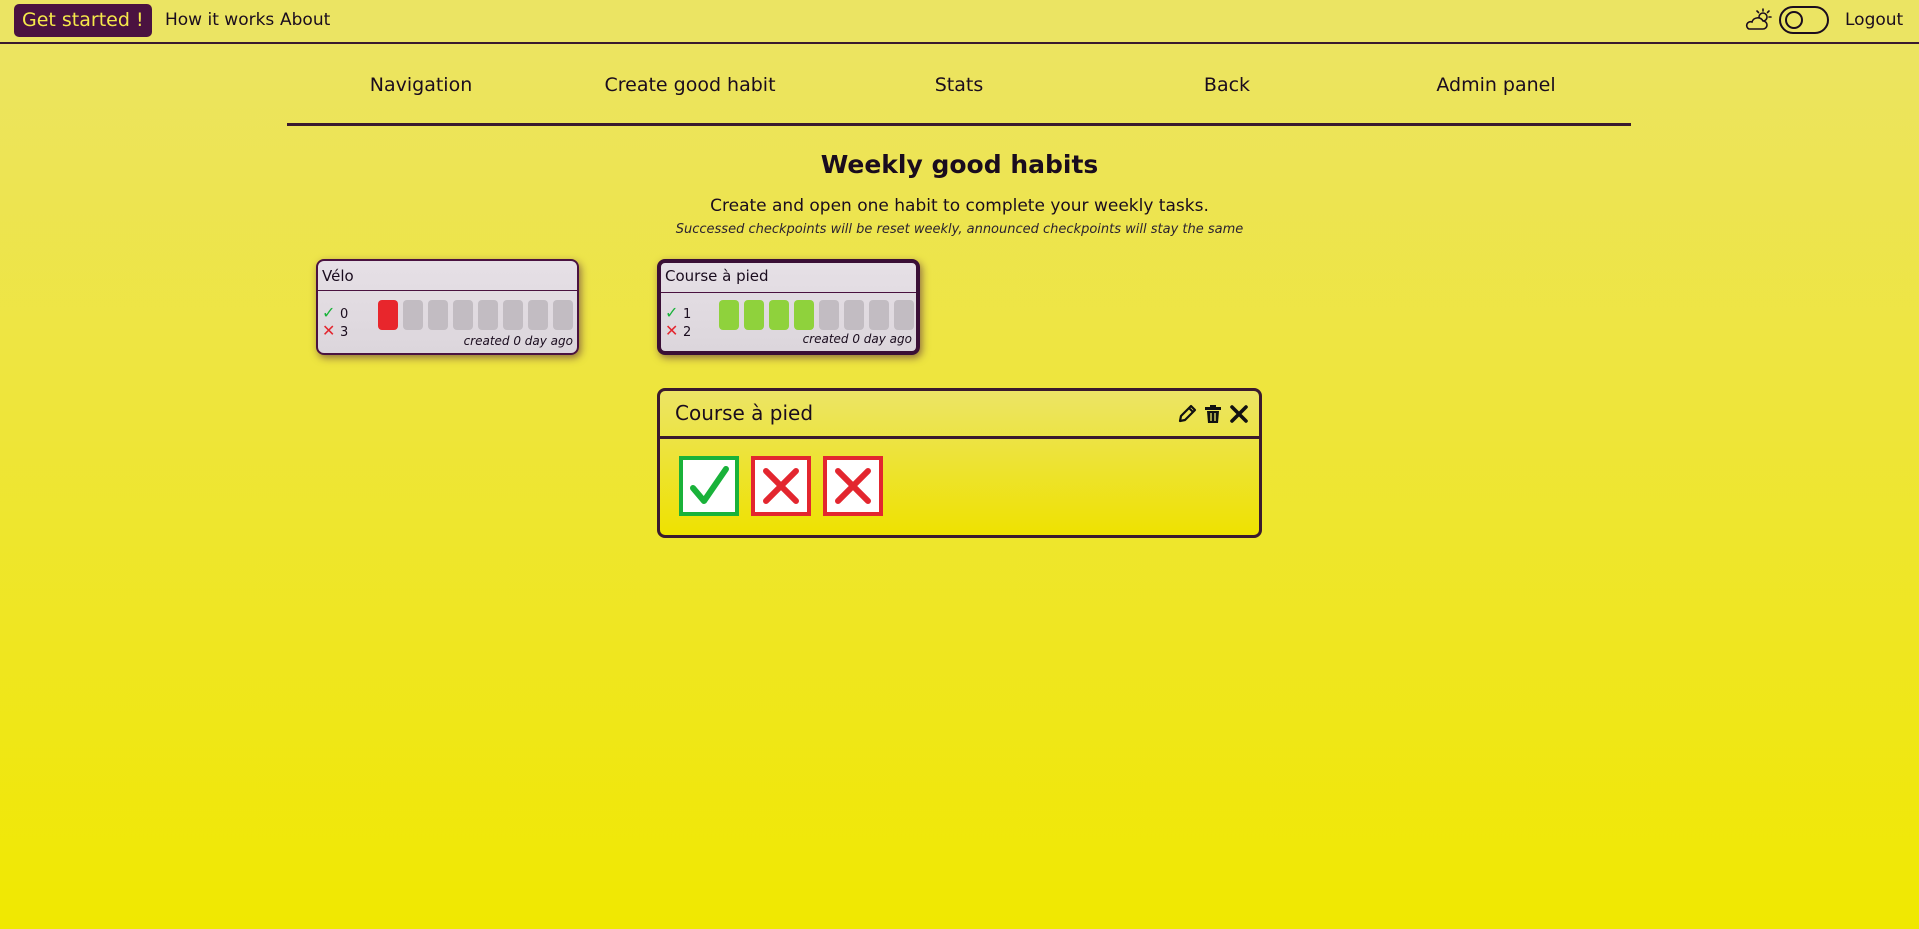  I want to click on close-icon, so click(1239, 414).